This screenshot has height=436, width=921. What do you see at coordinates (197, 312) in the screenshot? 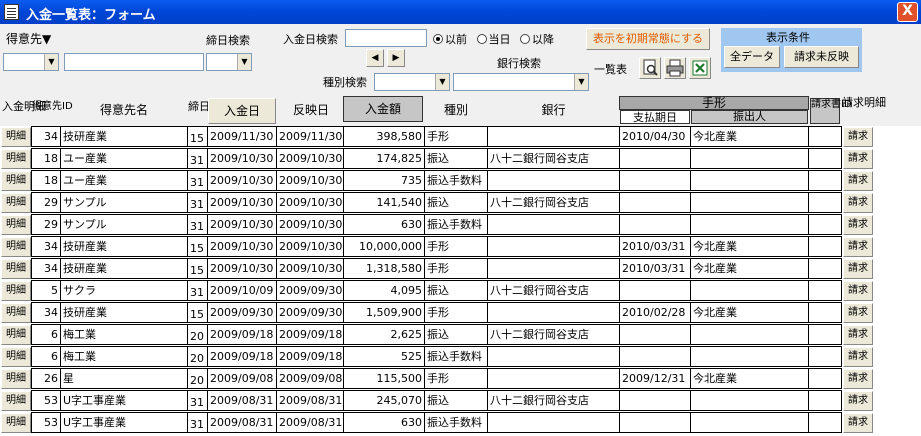
I see `cell-closing-day: 15` at bounding box center [197, 312].